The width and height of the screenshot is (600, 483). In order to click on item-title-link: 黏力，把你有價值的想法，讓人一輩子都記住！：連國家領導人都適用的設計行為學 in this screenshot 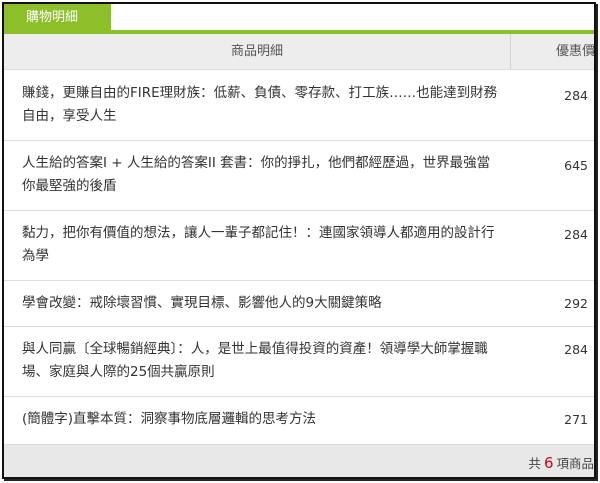, I will do `click(261, 245)`.